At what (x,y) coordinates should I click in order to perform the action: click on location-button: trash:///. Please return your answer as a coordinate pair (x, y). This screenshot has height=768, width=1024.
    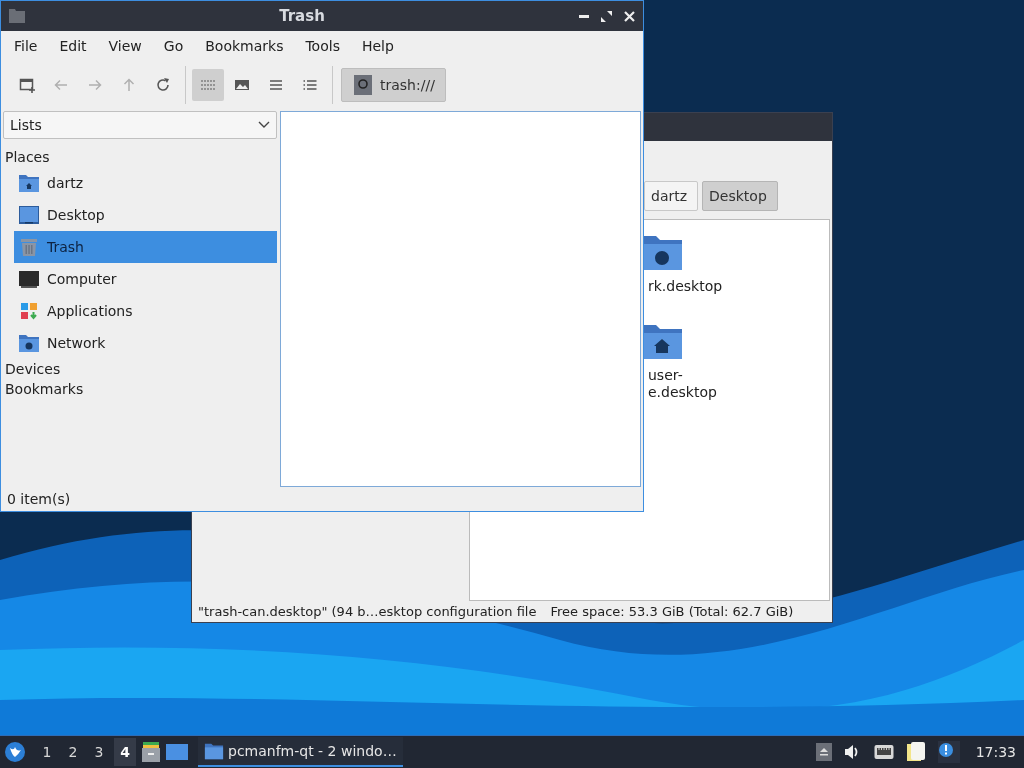
    Looking at the image, I should click on (393, 85).